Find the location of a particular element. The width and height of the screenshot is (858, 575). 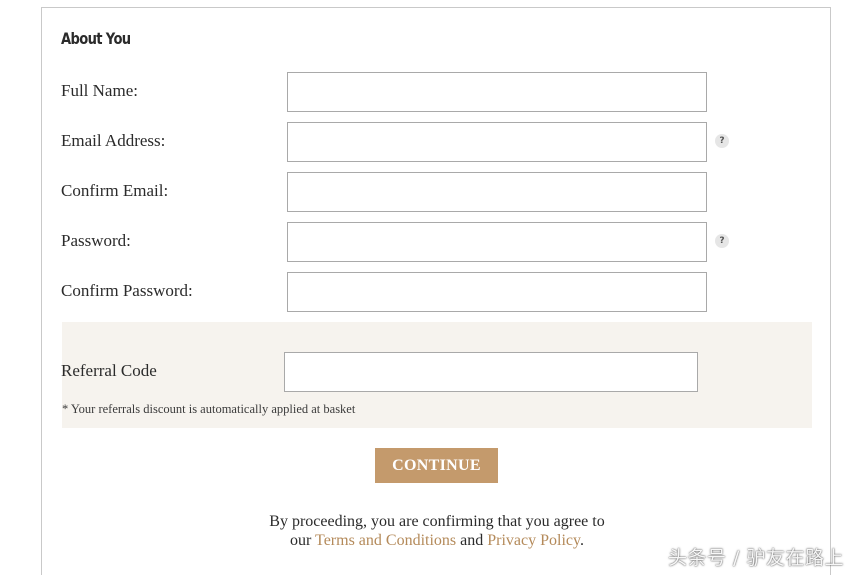

email-help-icon: ? is located at coordinates (722, 141).